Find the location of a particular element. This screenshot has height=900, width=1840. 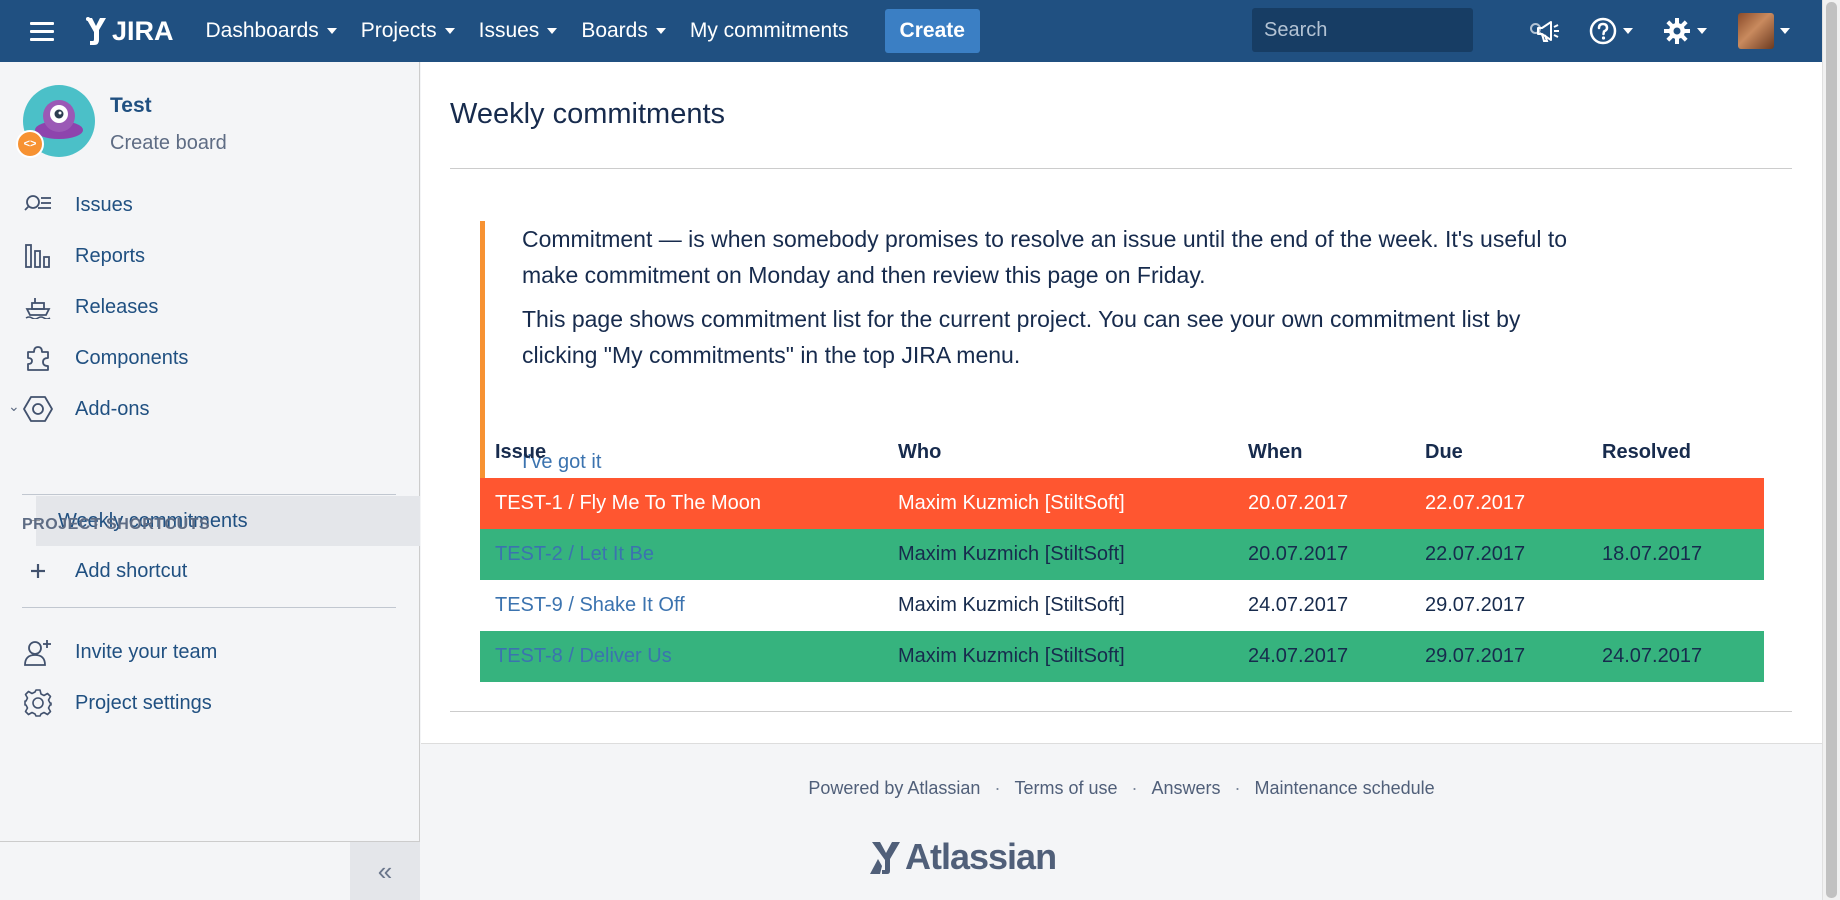

page-scrollbar is located at coordinates (1831, 450).